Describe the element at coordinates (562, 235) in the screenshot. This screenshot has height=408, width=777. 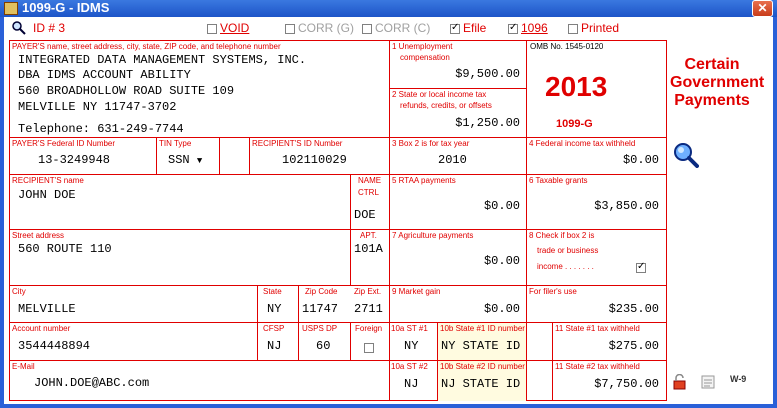
I see `box8-label-1: 8 Check if box 2 is` at that location.